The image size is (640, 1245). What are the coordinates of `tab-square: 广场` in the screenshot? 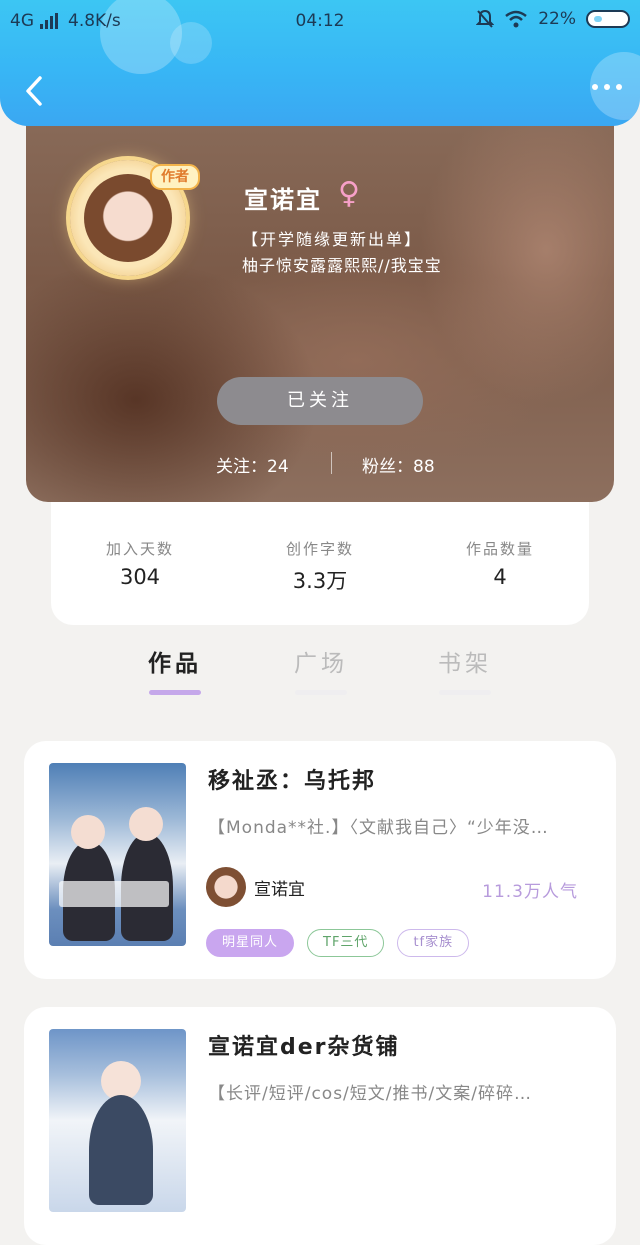 It's located at (321, 669).